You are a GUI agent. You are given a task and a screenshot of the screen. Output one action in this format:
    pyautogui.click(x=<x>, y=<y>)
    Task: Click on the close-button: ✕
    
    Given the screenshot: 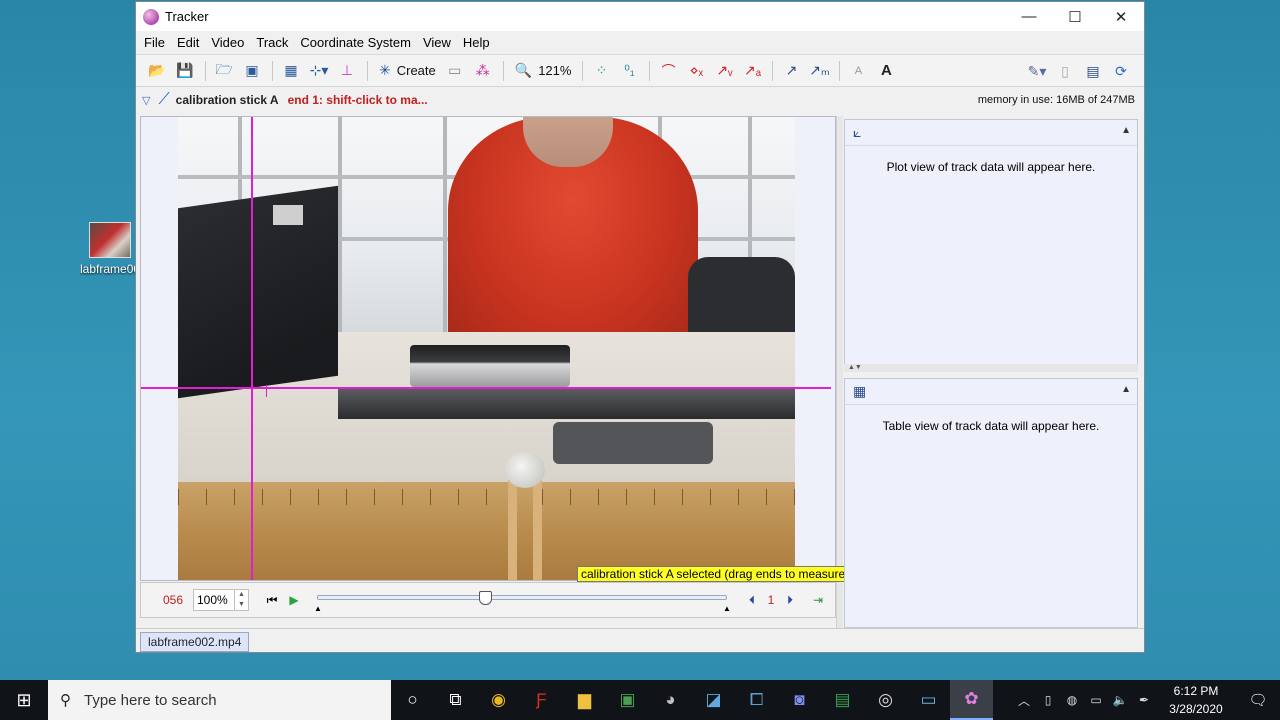 What is the action you would take?
    pyautogui.click(x=1121, y=16)
    